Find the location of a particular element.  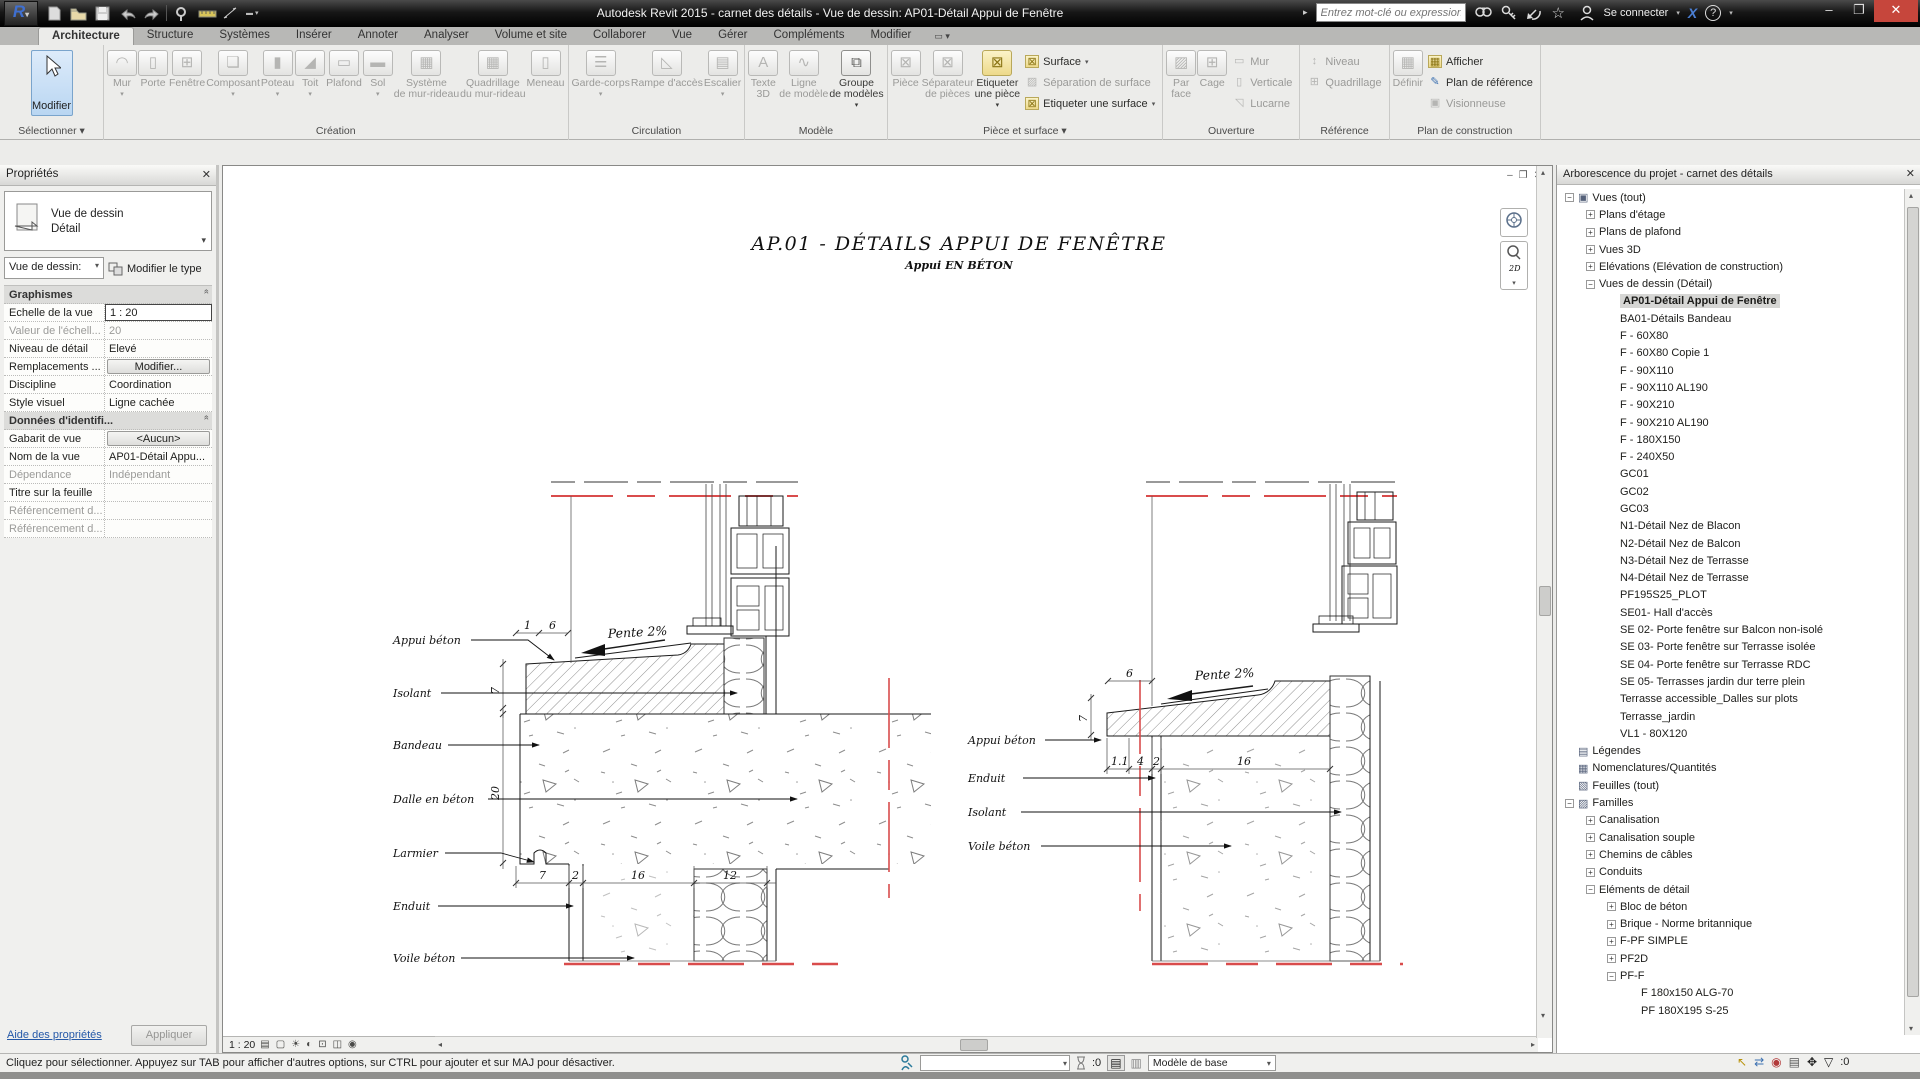

tab-g-rer: Gérer is located at coordinates (732, 36).